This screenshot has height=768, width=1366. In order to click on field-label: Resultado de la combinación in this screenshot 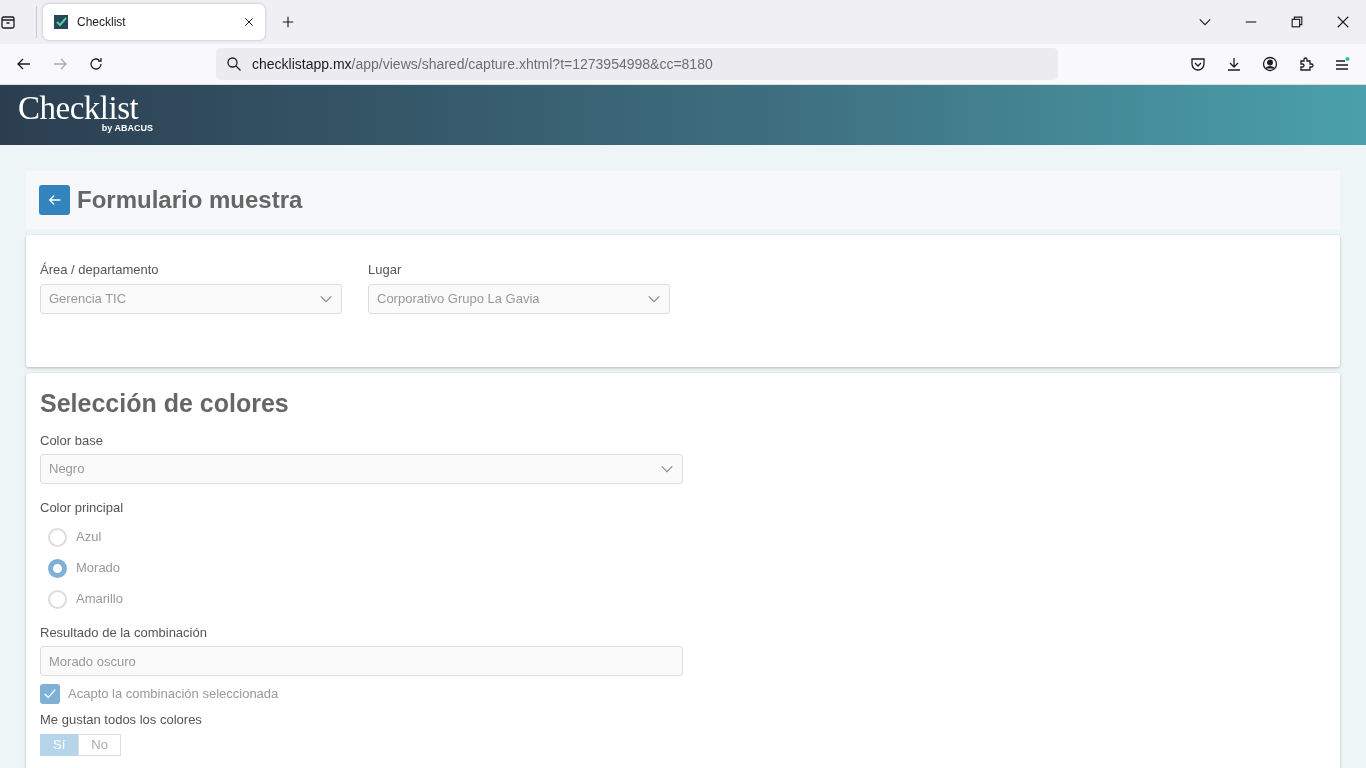, I will do `click(124, 632)`.